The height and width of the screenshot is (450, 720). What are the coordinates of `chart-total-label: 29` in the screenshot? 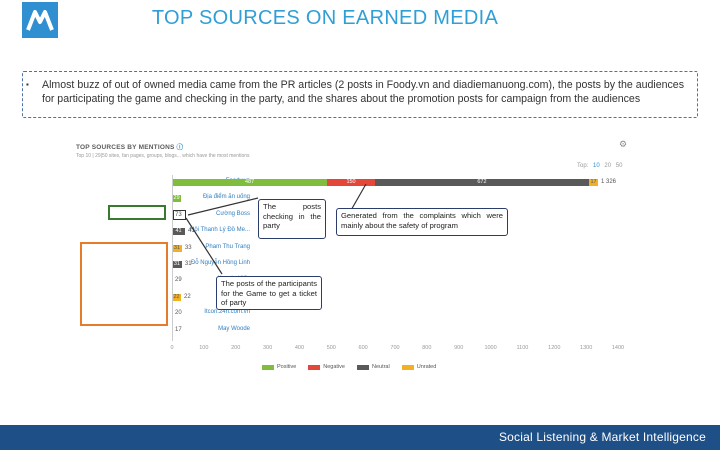 It's located at (178, 280).